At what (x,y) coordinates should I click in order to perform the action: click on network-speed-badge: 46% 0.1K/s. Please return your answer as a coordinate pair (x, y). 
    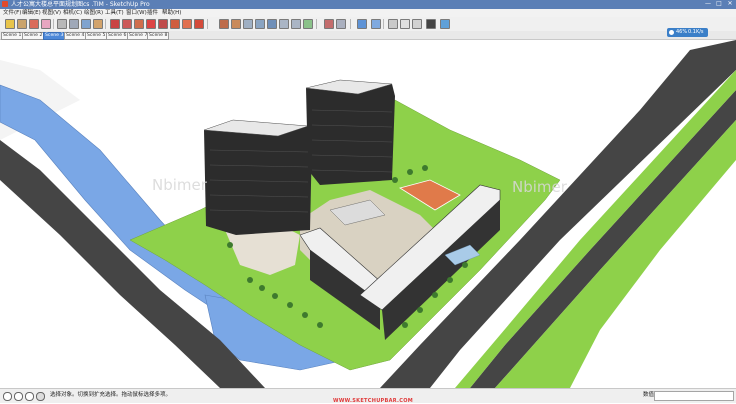
    Looking at the image, I should click on (687, 32).